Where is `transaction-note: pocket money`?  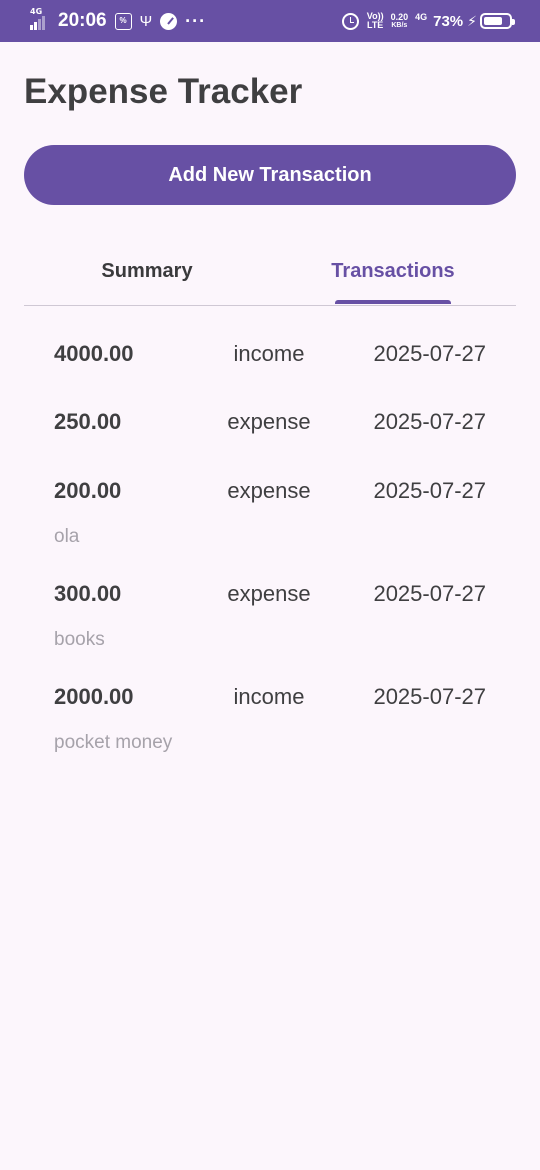 transaction-note: pocket money is located at coordinates (113, 742).